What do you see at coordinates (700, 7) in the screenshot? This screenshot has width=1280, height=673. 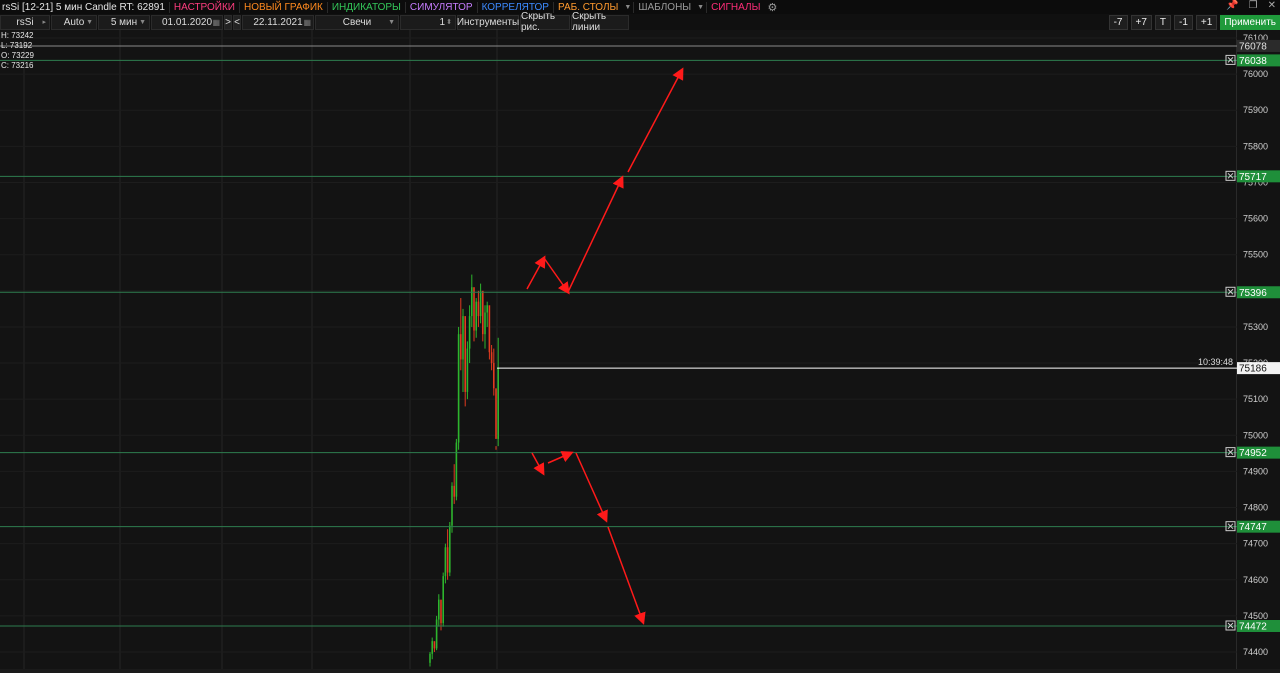 I see `templates-dropdown-icon: ▼` at bounding box center [700, 7].